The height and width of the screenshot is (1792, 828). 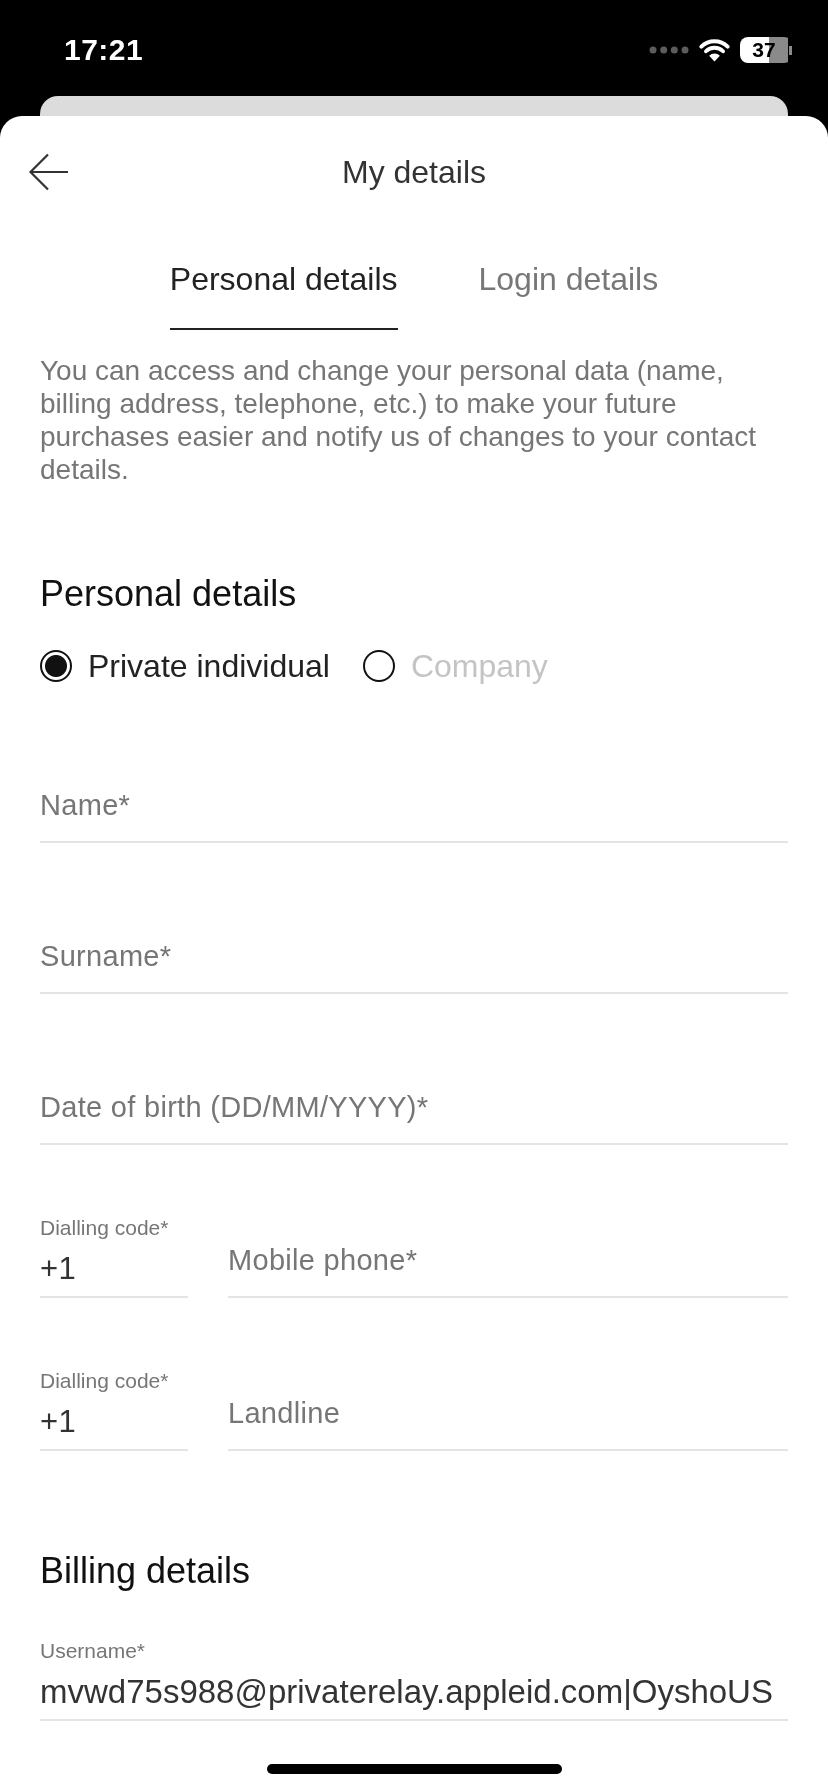 I want to click on wifi-icon, so click(x=714, y=50).